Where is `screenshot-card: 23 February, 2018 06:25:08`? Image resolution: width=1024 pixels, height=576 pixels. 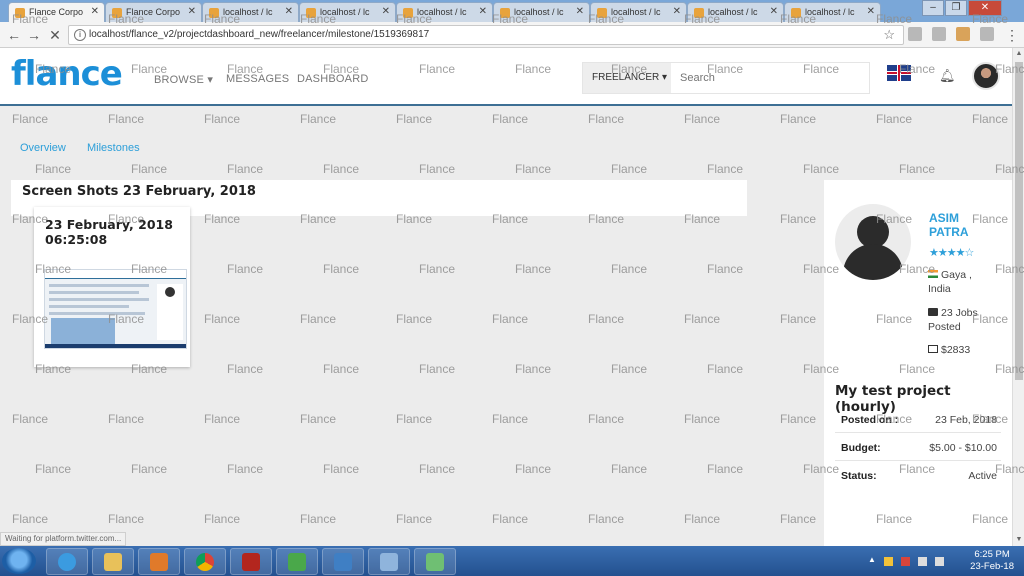 screenshot-card: 23 February, 2018 06:25:08 is located at coordinates (112, 287).